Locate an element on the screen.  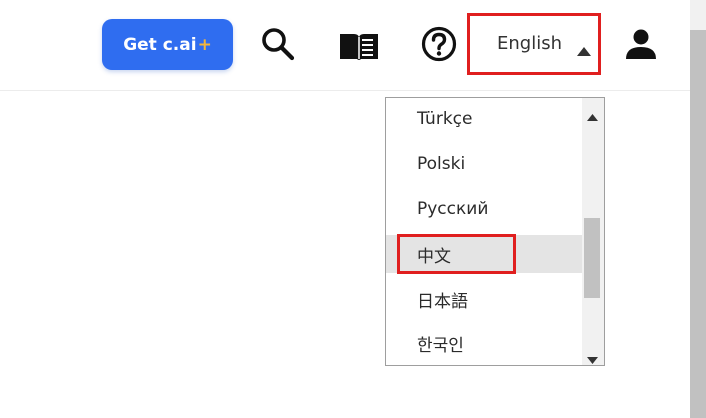
highlight-box is located at coordinates (456, 254).